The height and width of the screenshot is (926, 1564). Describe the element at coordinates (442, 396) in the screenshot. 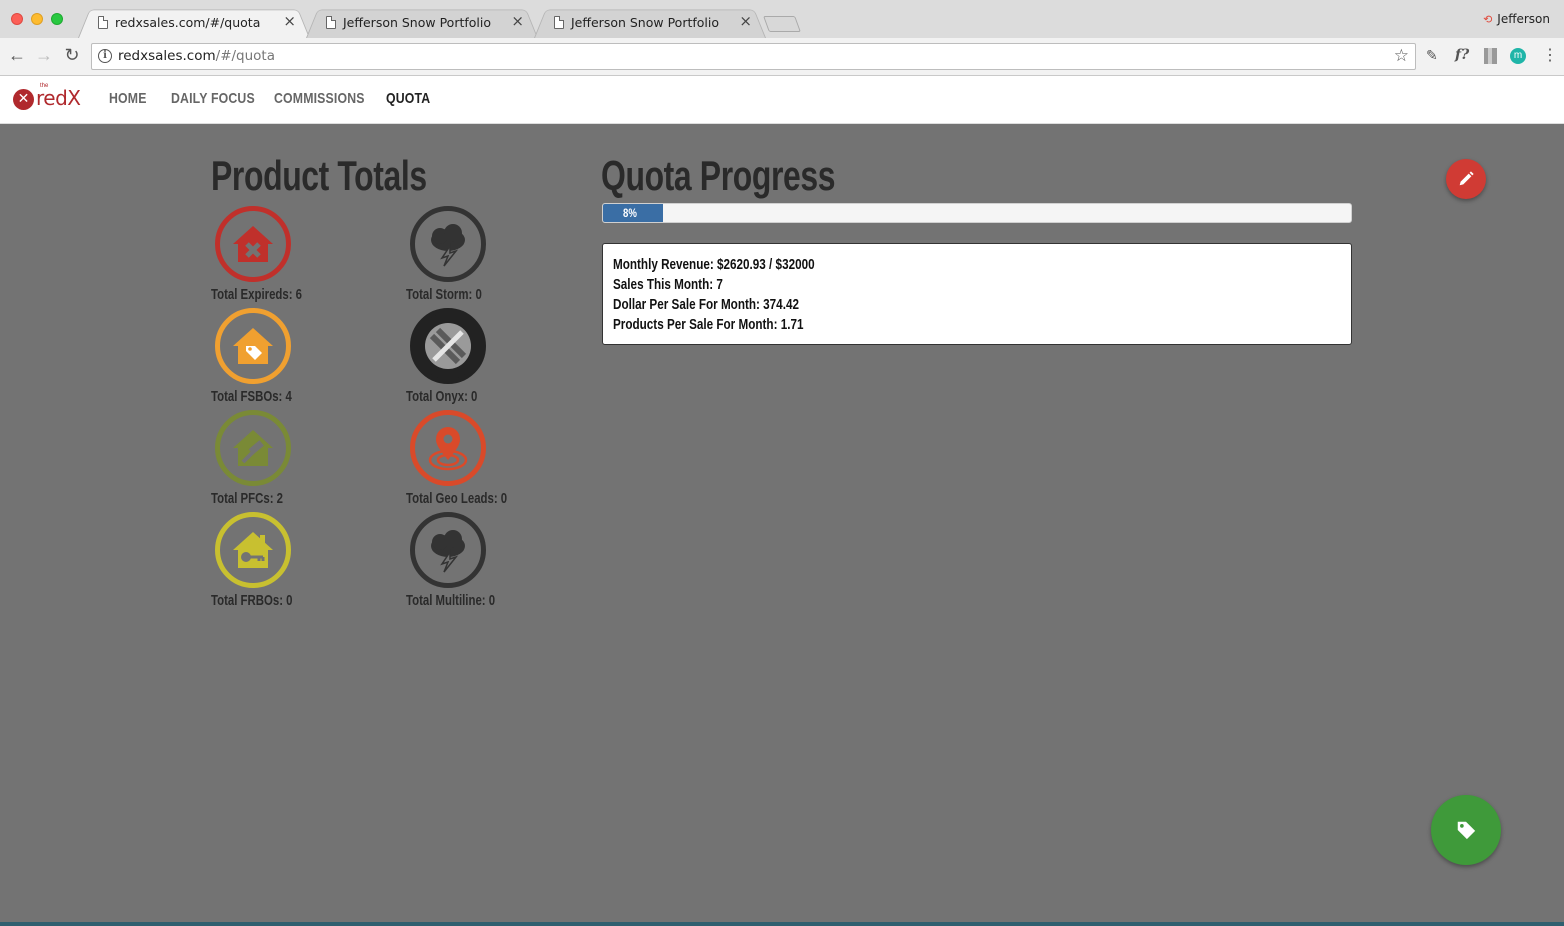

I see `product-label: Total Onyx: 0` at that location.